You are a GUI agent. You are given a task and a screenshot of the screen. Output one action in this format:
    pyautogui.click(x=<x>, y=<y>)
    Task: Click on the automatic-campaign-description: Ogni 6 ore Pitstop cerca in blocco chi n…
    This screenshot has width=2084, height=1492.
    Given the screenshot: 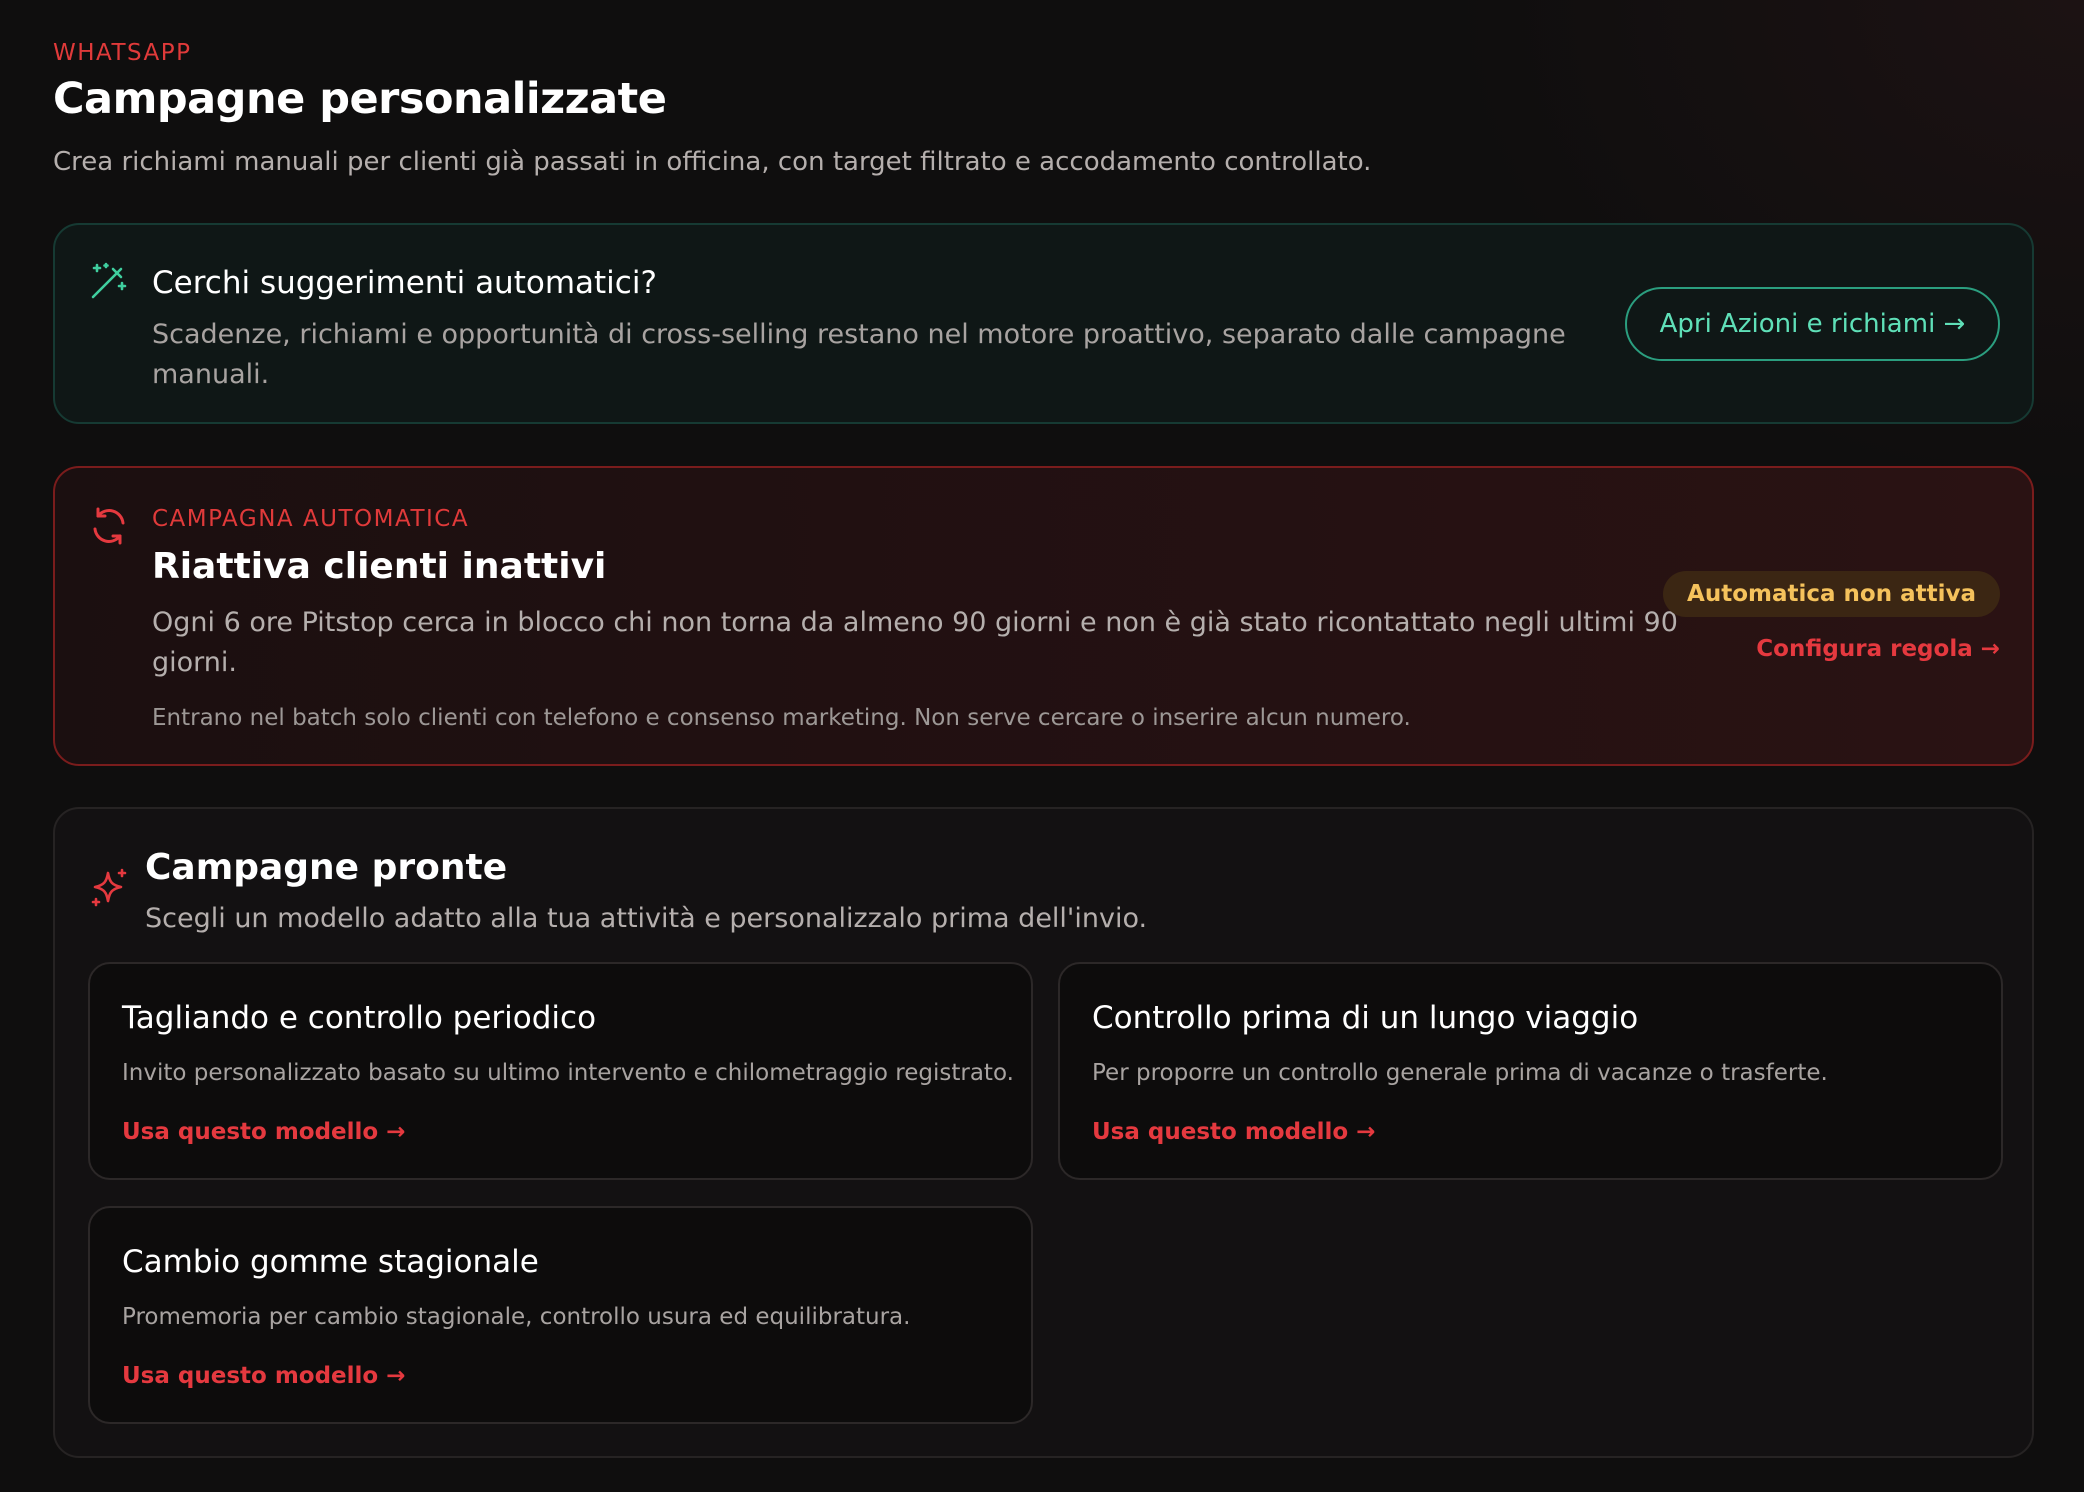 What is the action you would take?
    pyautogui.click(x=915, y=642)
    